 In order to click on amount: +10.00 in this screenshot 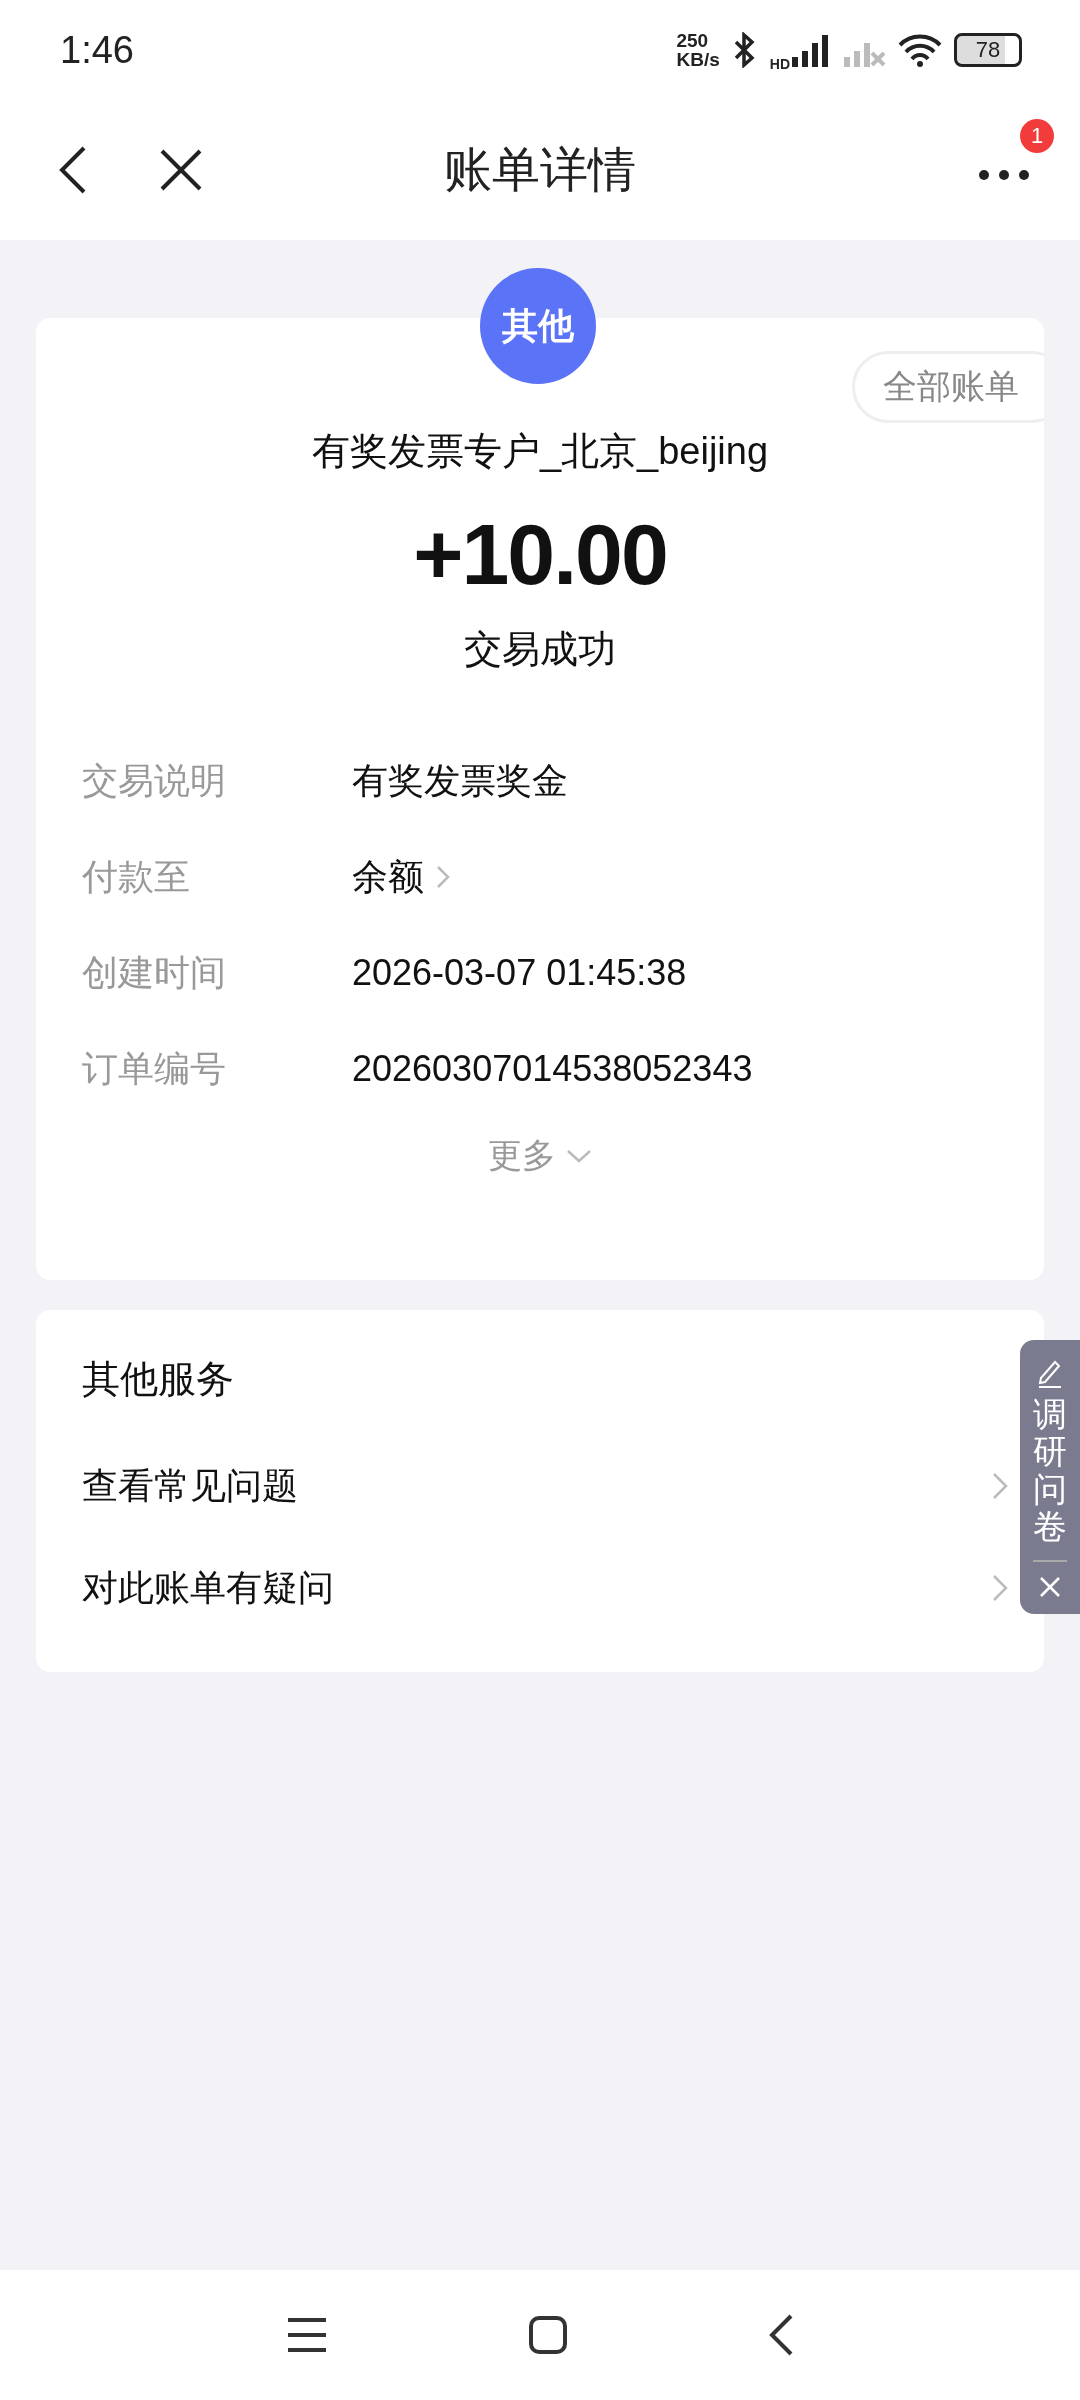, I will do `click(540, 554)`.